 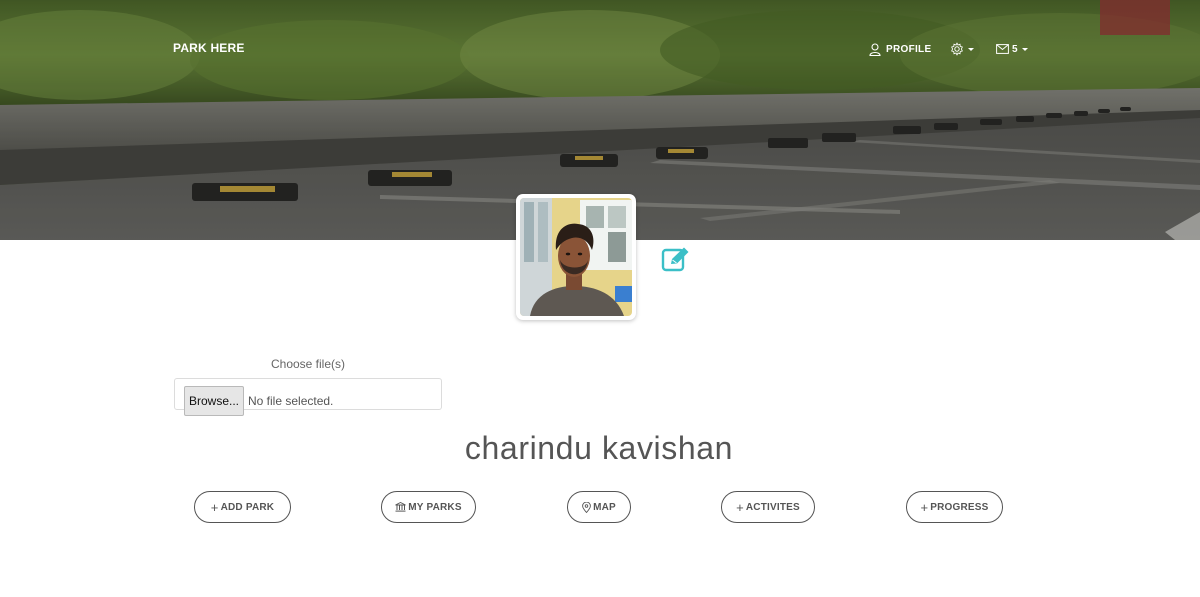 What do you see at coordinates (435, 507) in the screenshot?
I see `my-parks-label: MY PARKS` at bounding box center [435, 507].